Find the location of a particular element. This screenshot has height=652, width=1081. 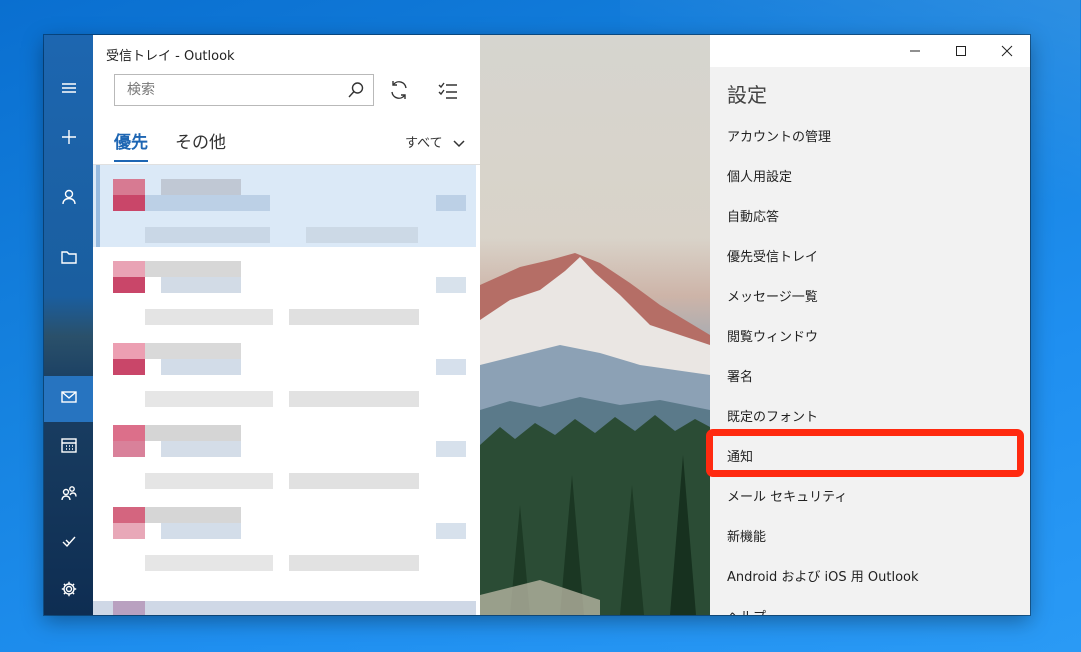

todo-button is located at coordinates (68, 543).